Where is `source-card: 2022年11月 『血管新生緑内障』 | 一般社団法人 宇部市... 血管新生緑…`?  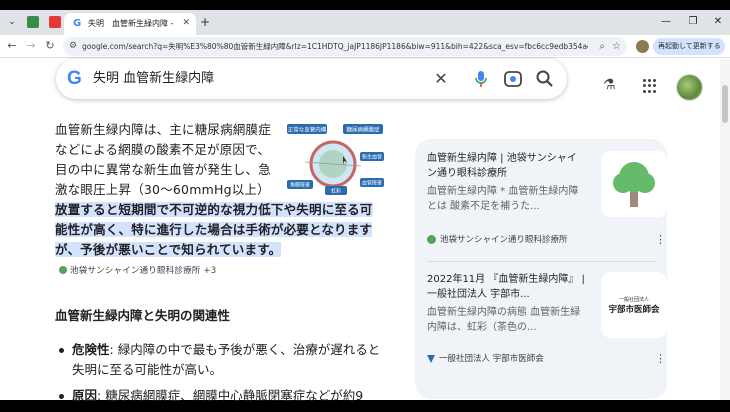
source-card: 2022年11月 『血管新生緑内障』 | 一般社団法人 宇部市... 血管新生緑… is located at coordinates (547, 322).